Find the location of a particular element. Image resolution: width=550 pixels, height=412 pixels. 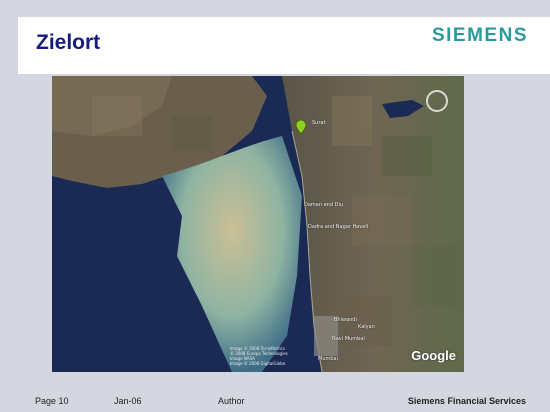

place-label-navi-mumbai: Navi Mumbai is located at coordinates (348, 339).